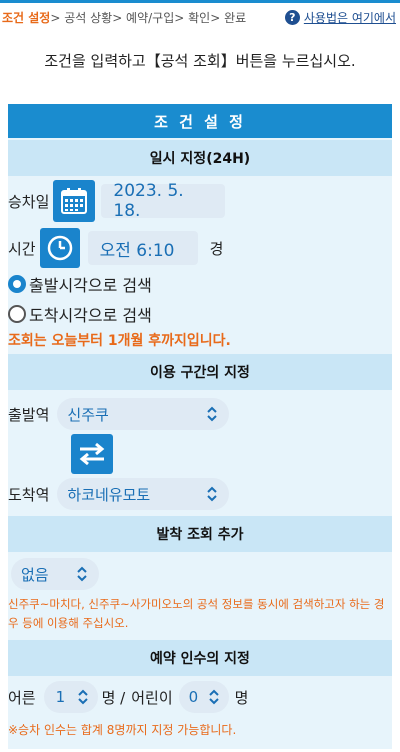 The image size is (400, 752). Describe the element at coordinates (148, 18) in the screenshot. I see `step-remaining: > 공석 상황> 예약/구입> 확인> 완료` at that location.